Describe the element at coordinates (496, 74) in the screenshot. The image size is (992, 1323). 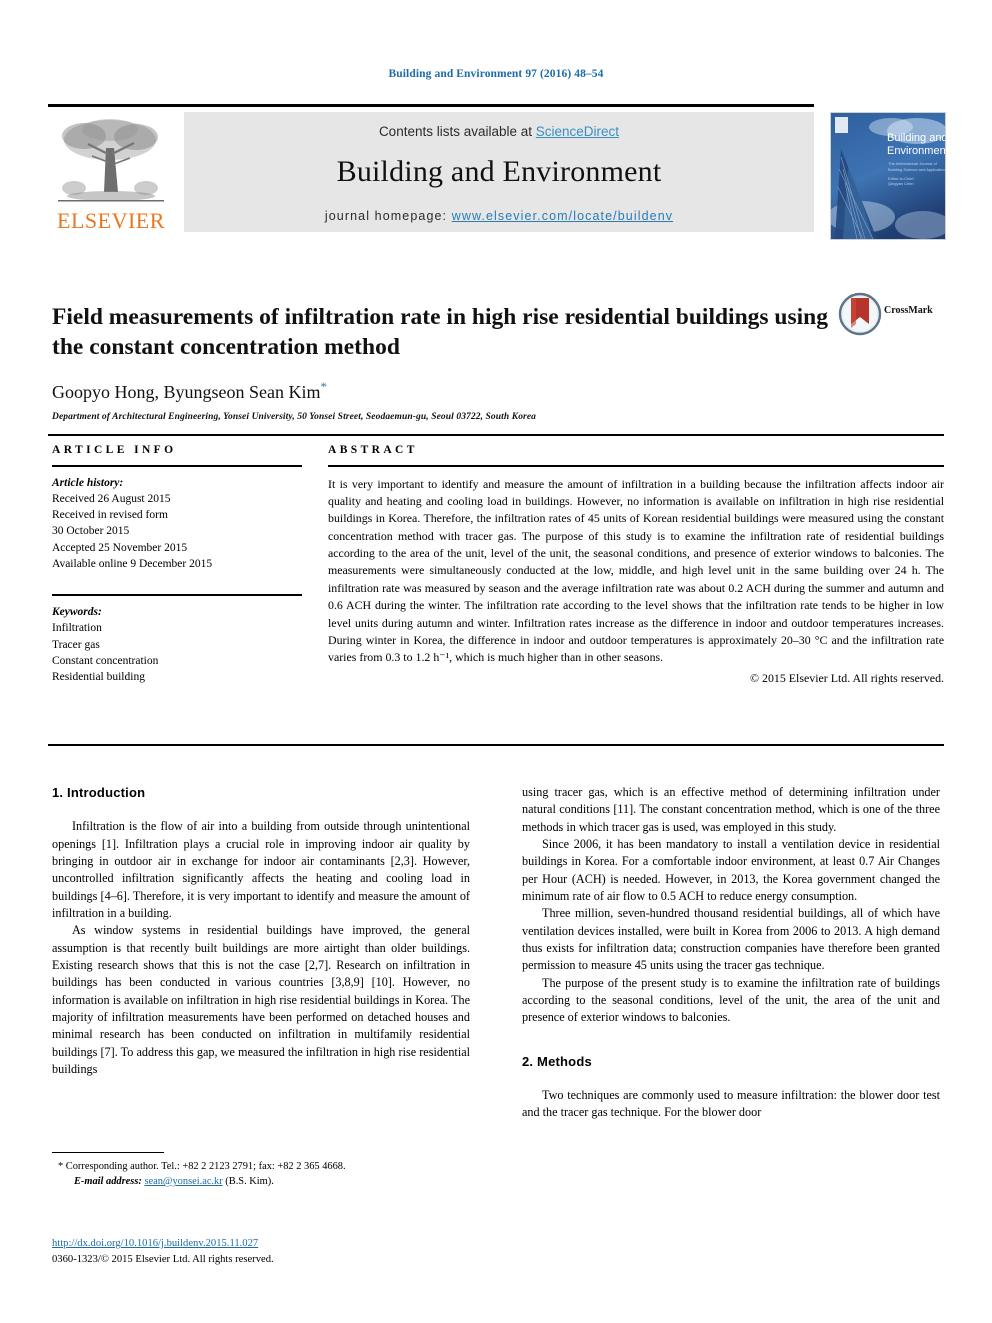
I see `running-head: Building and Environment 97 (2016) 48–54` at that location.